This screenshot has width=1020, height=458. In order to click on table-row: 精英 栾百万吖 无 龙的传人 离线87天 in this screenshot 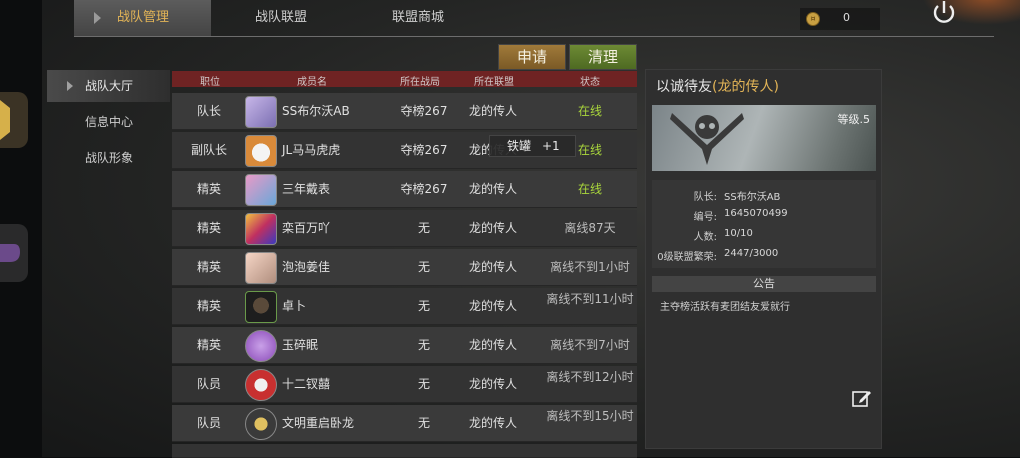, I will do `click(404, 228)`.